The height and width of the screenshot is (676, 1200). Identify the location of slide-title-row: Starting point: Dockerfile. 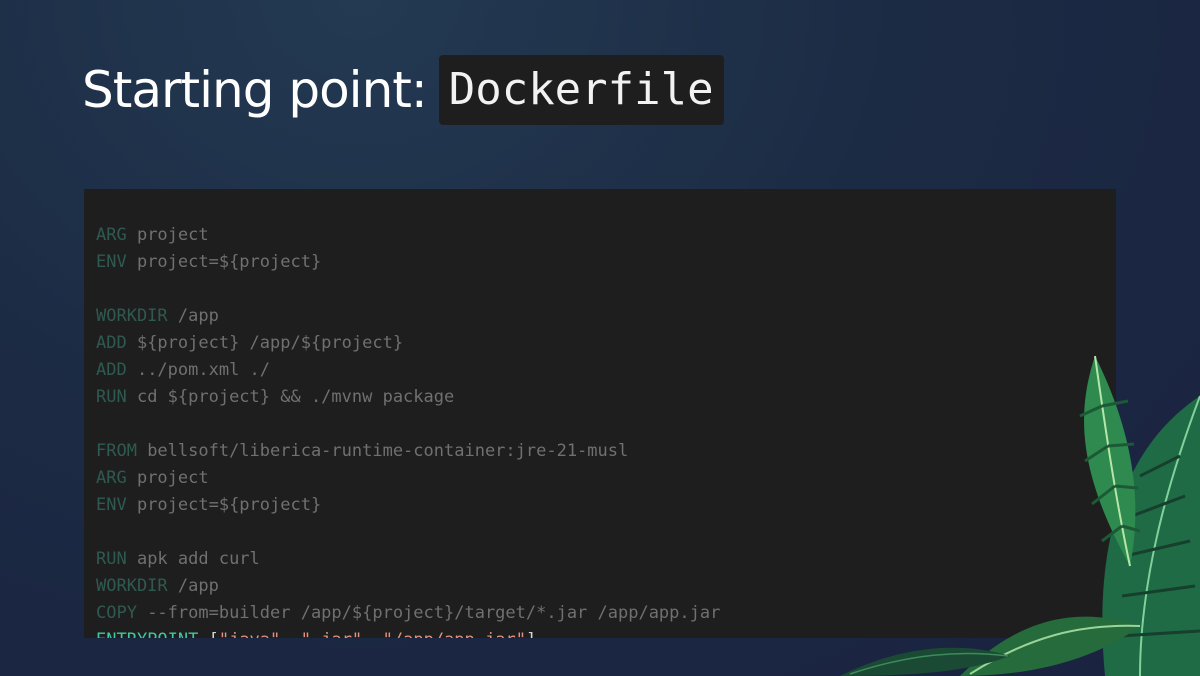
(403, 90).